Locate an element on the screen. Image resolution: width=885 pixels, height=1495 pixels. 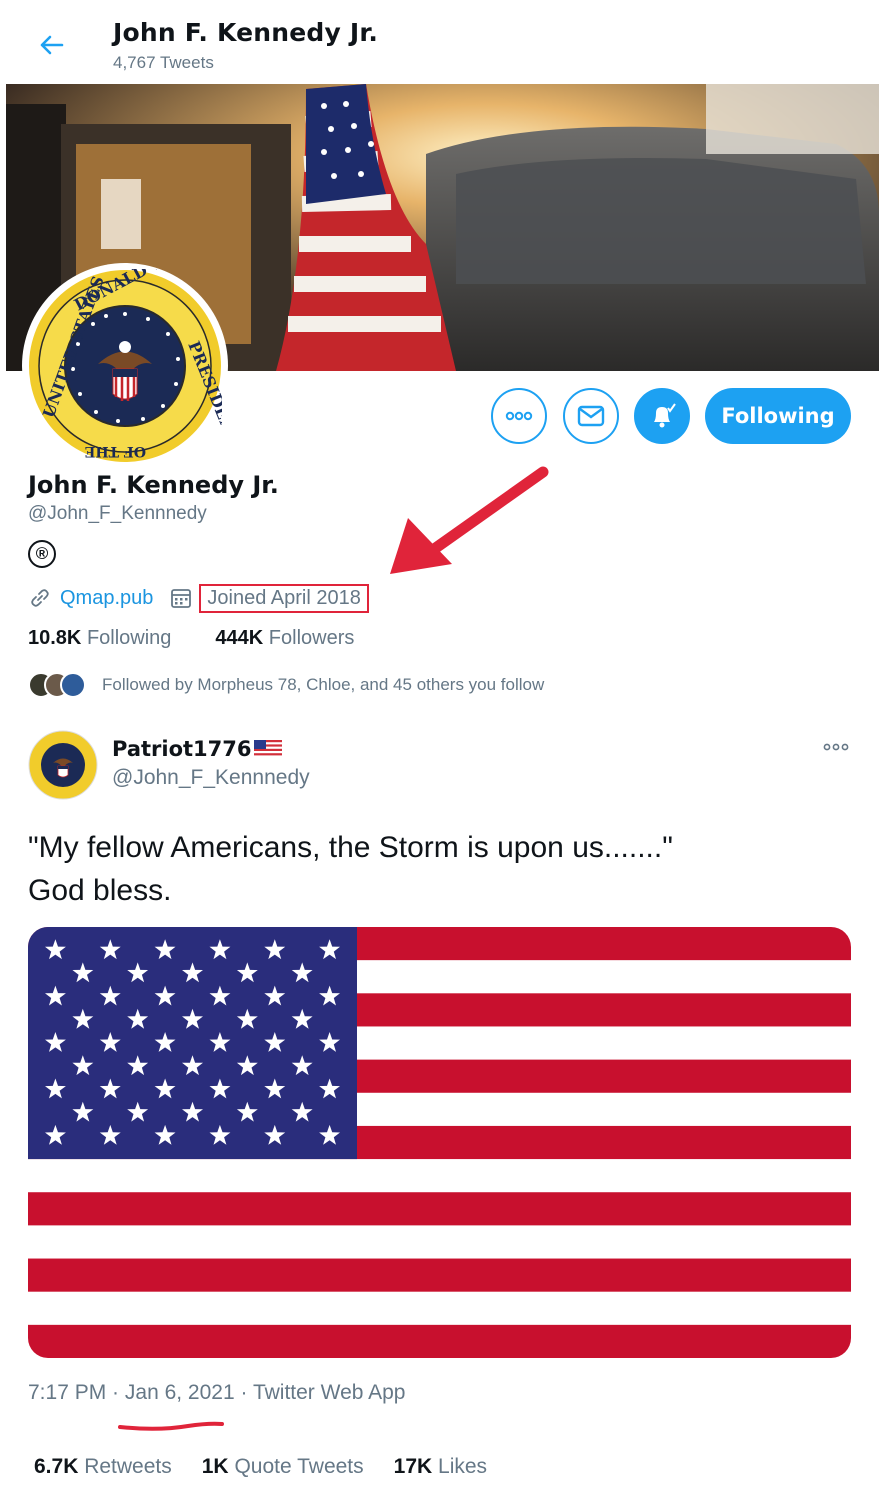
tweet-source: Twitter Web App is located at coordinates (329, 1392).